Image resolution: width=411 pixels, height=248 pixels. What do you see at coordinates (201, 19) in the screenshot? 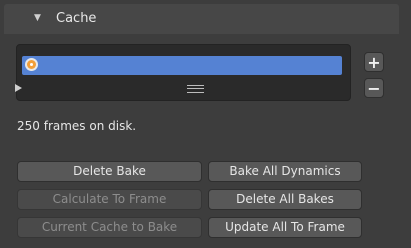
I see `cache-panel-header: ▼ Cache` at bounding box center [201, 19].